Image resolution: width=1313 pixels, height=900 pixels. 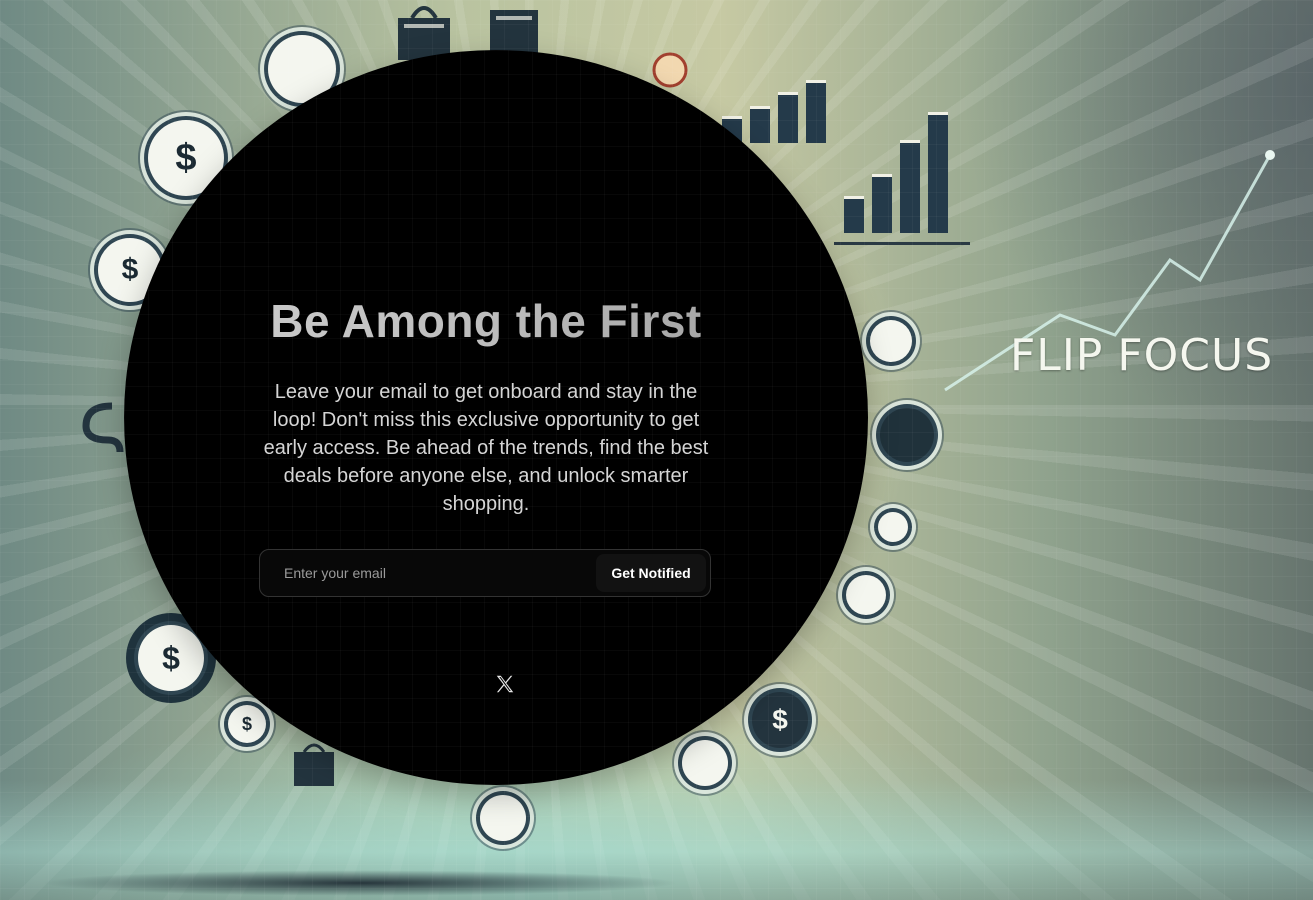 I want to click on brand-name-part-1: FLIP, so click(x=1057, y=355).